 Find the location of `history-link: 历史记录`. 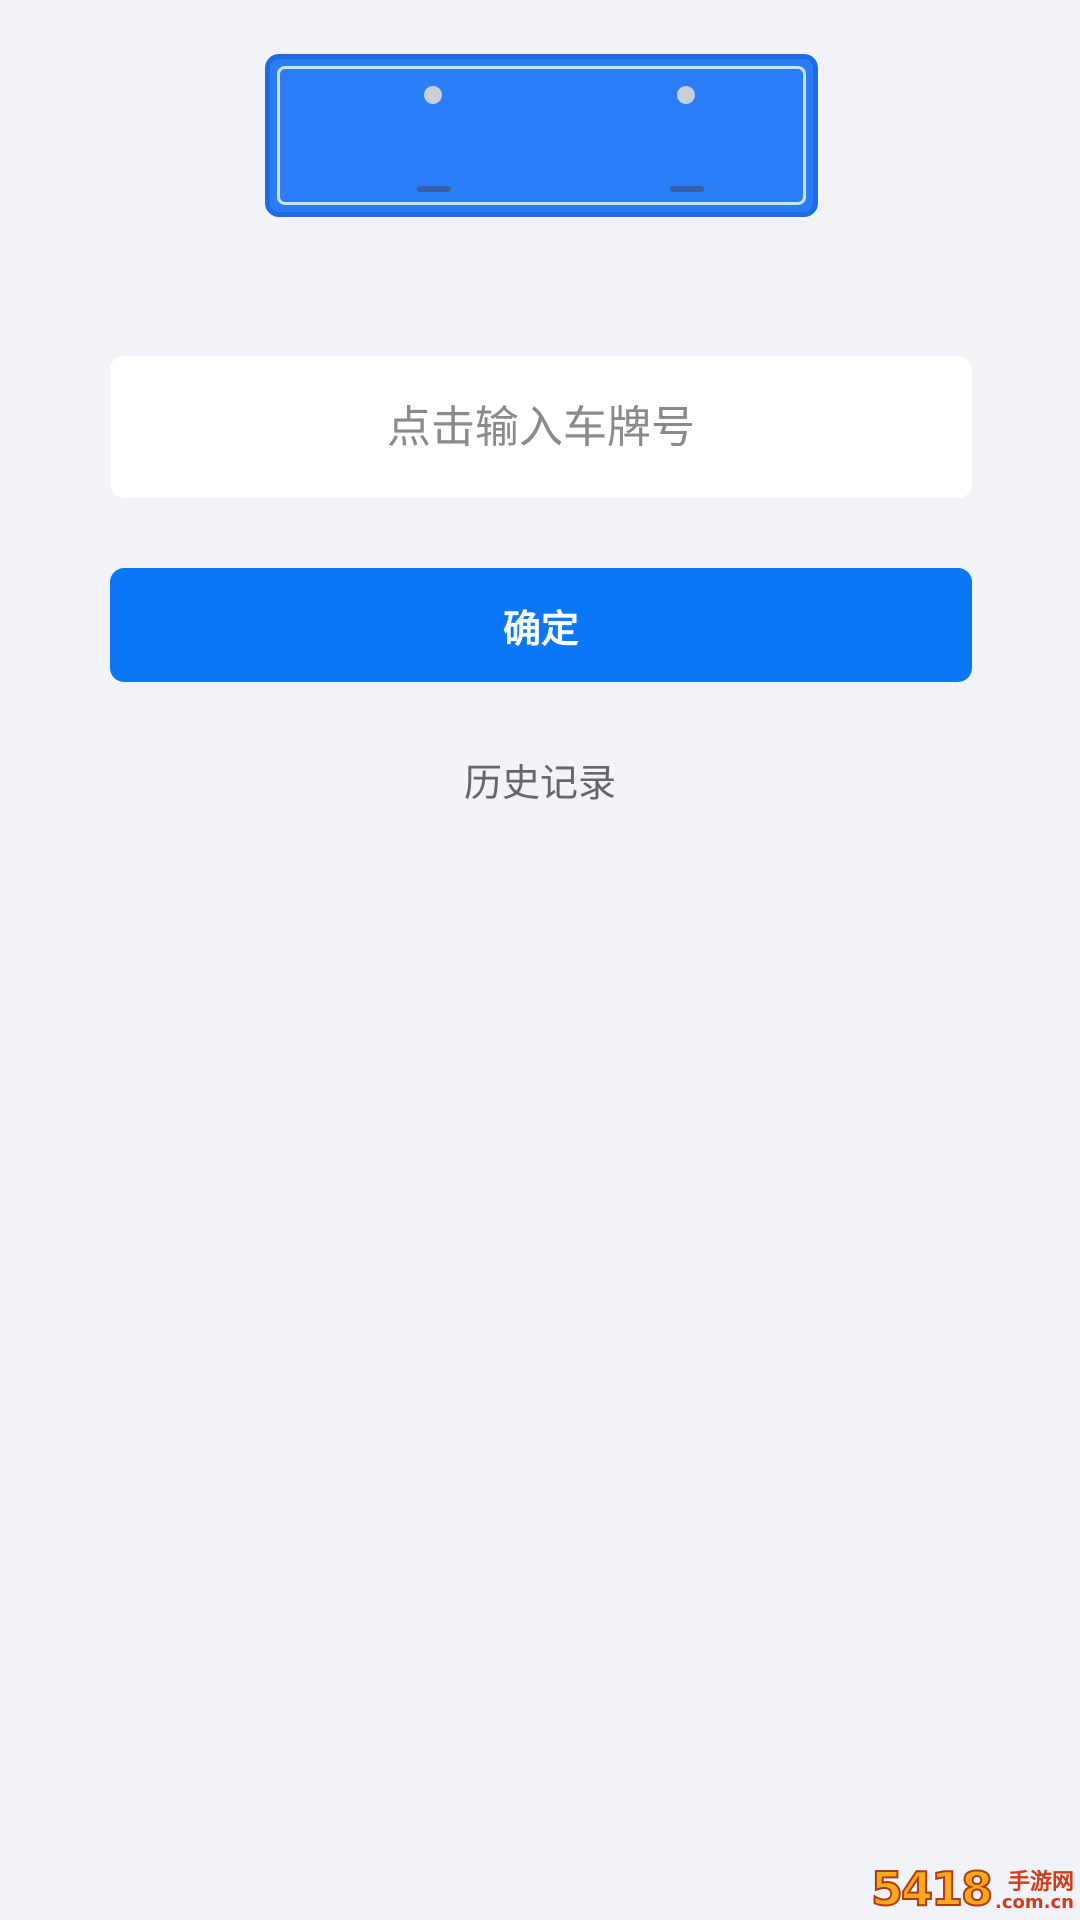

history-link: 历史记录 is located at coordinates (540, 779).